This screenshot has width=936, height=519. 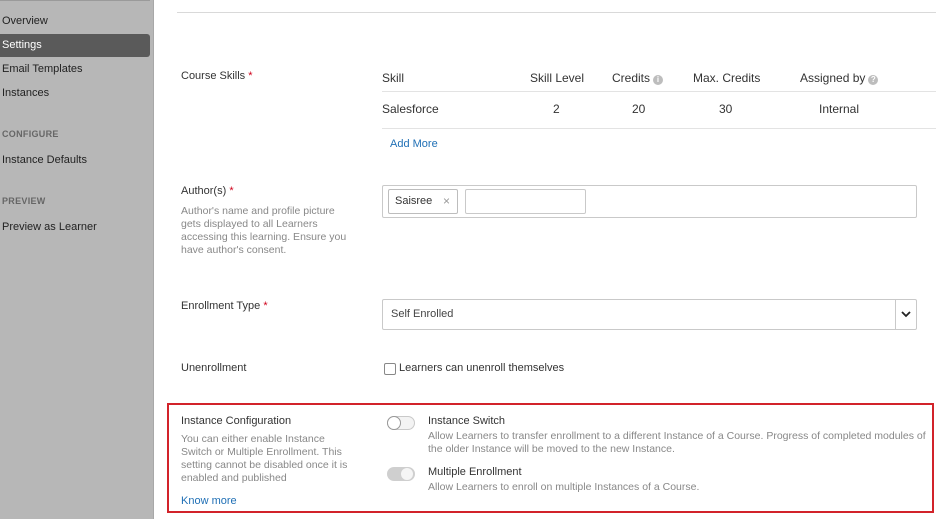 I want to click on skills-row-assigned-by: Internal, so click(x=839, y=109).